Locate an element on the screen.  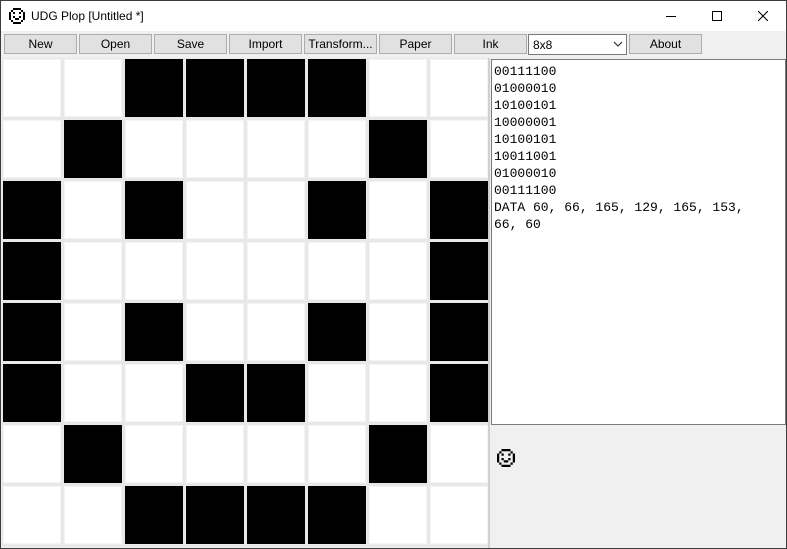
title-bar: UDG Plop [Untitled *] is located at coordinates (393, 16).